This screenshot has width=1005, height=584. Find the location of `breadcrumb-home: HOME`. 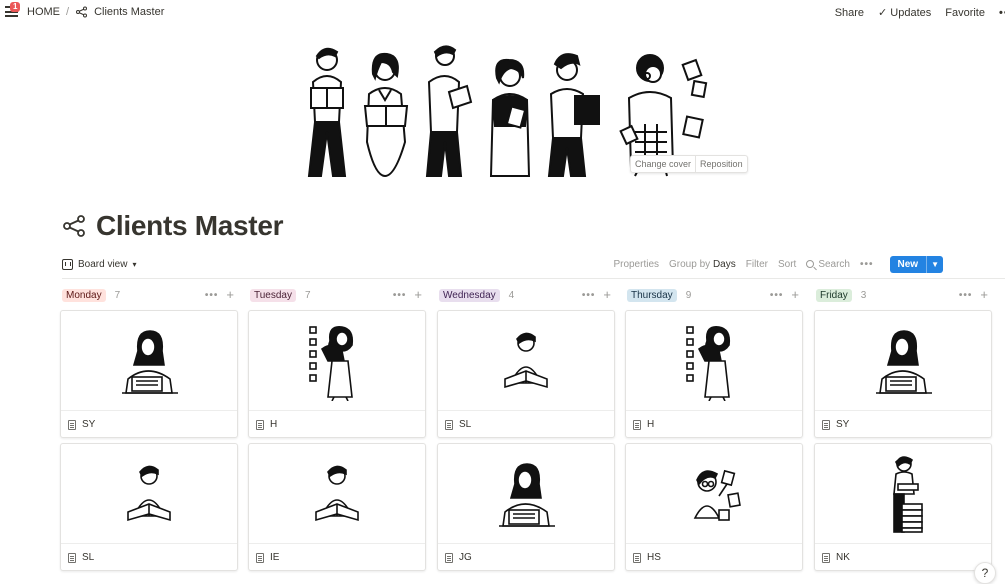

breadcrumb-home: HOME is located at coordinates (43, 12).